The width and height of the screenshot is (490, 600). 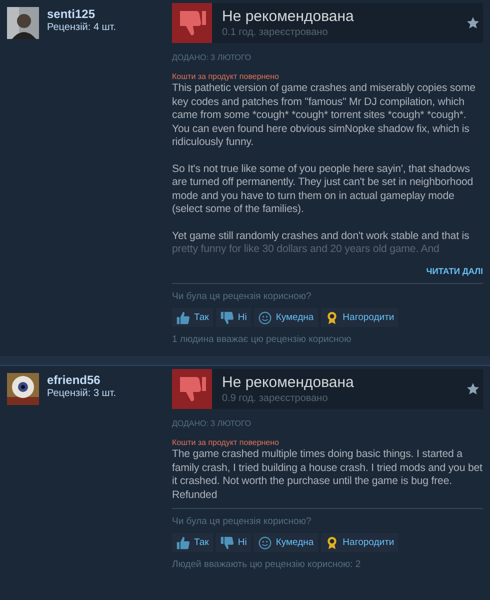 I want to click on review-count: Рецензій: 4 шт., so click(x=81, y=28).